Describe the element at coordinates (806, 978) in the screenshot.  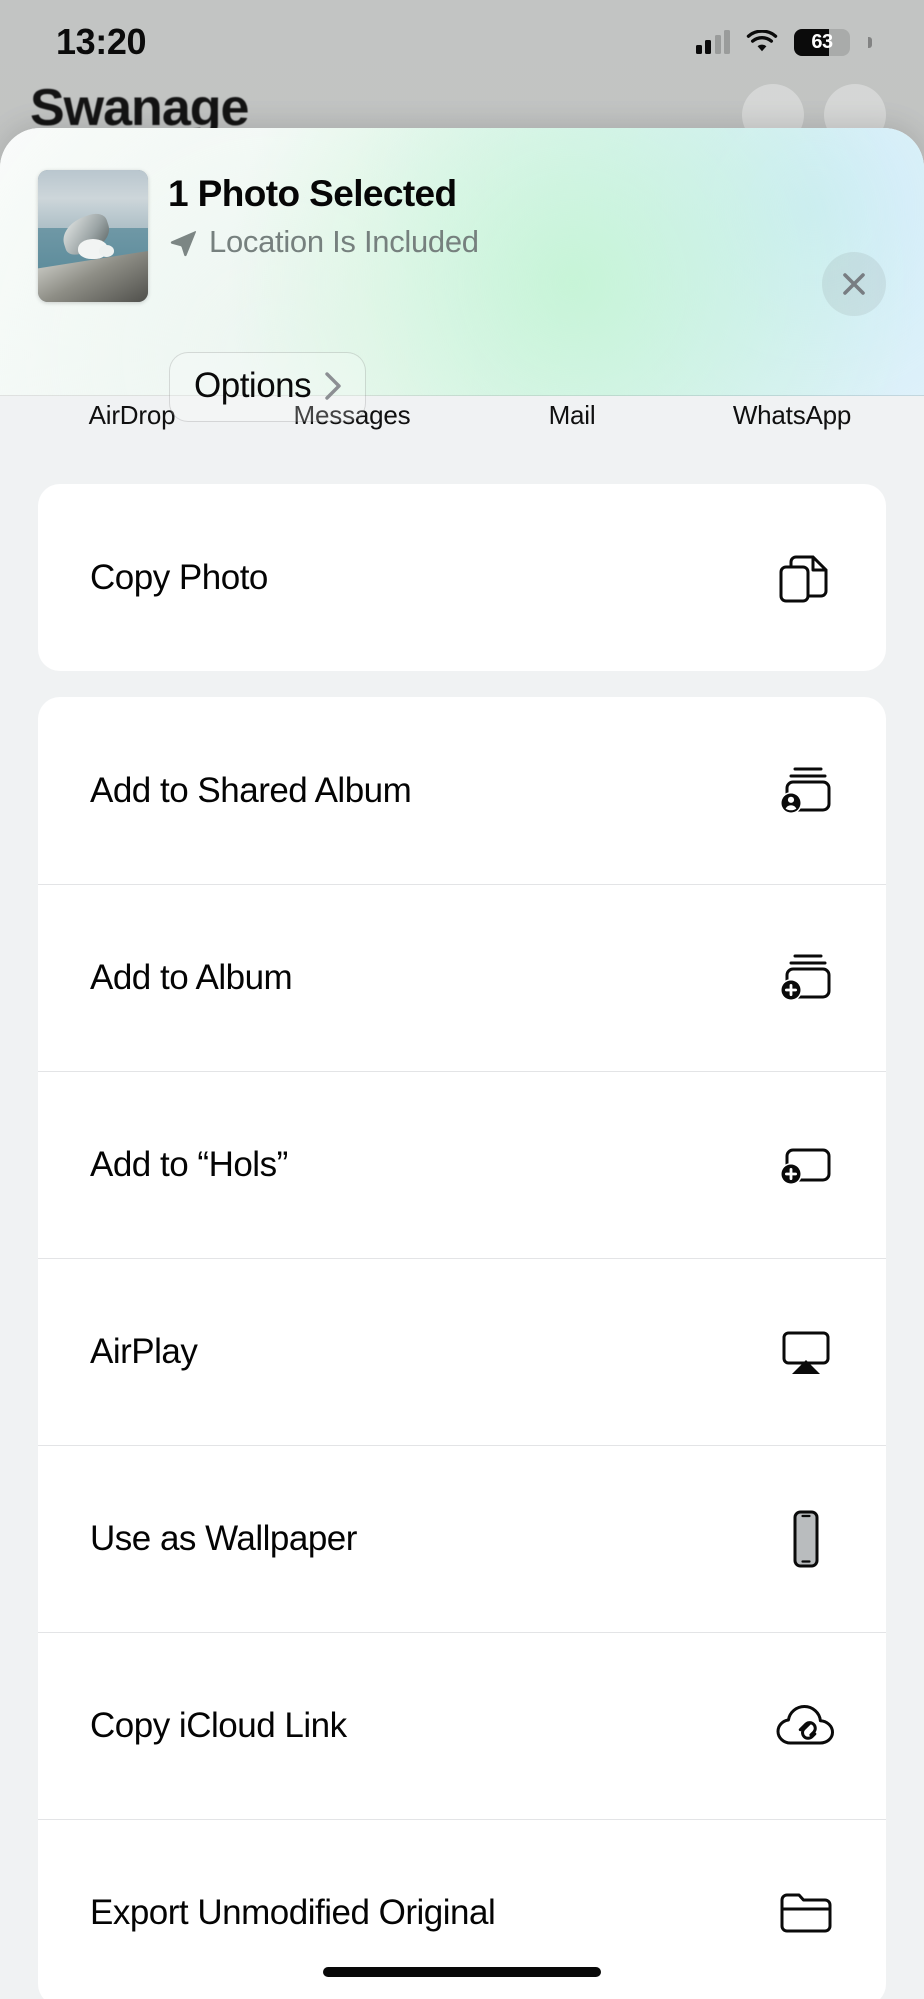
I see `rectangle-stack-plus-icon` at that location.